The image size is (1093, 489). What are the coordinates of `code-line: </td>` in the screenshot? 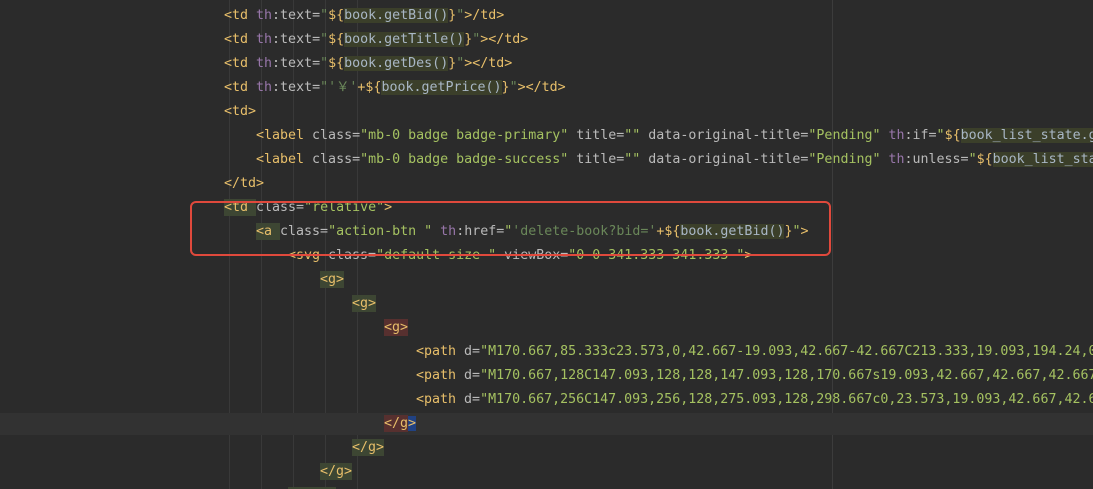 It's located at (244, 184).